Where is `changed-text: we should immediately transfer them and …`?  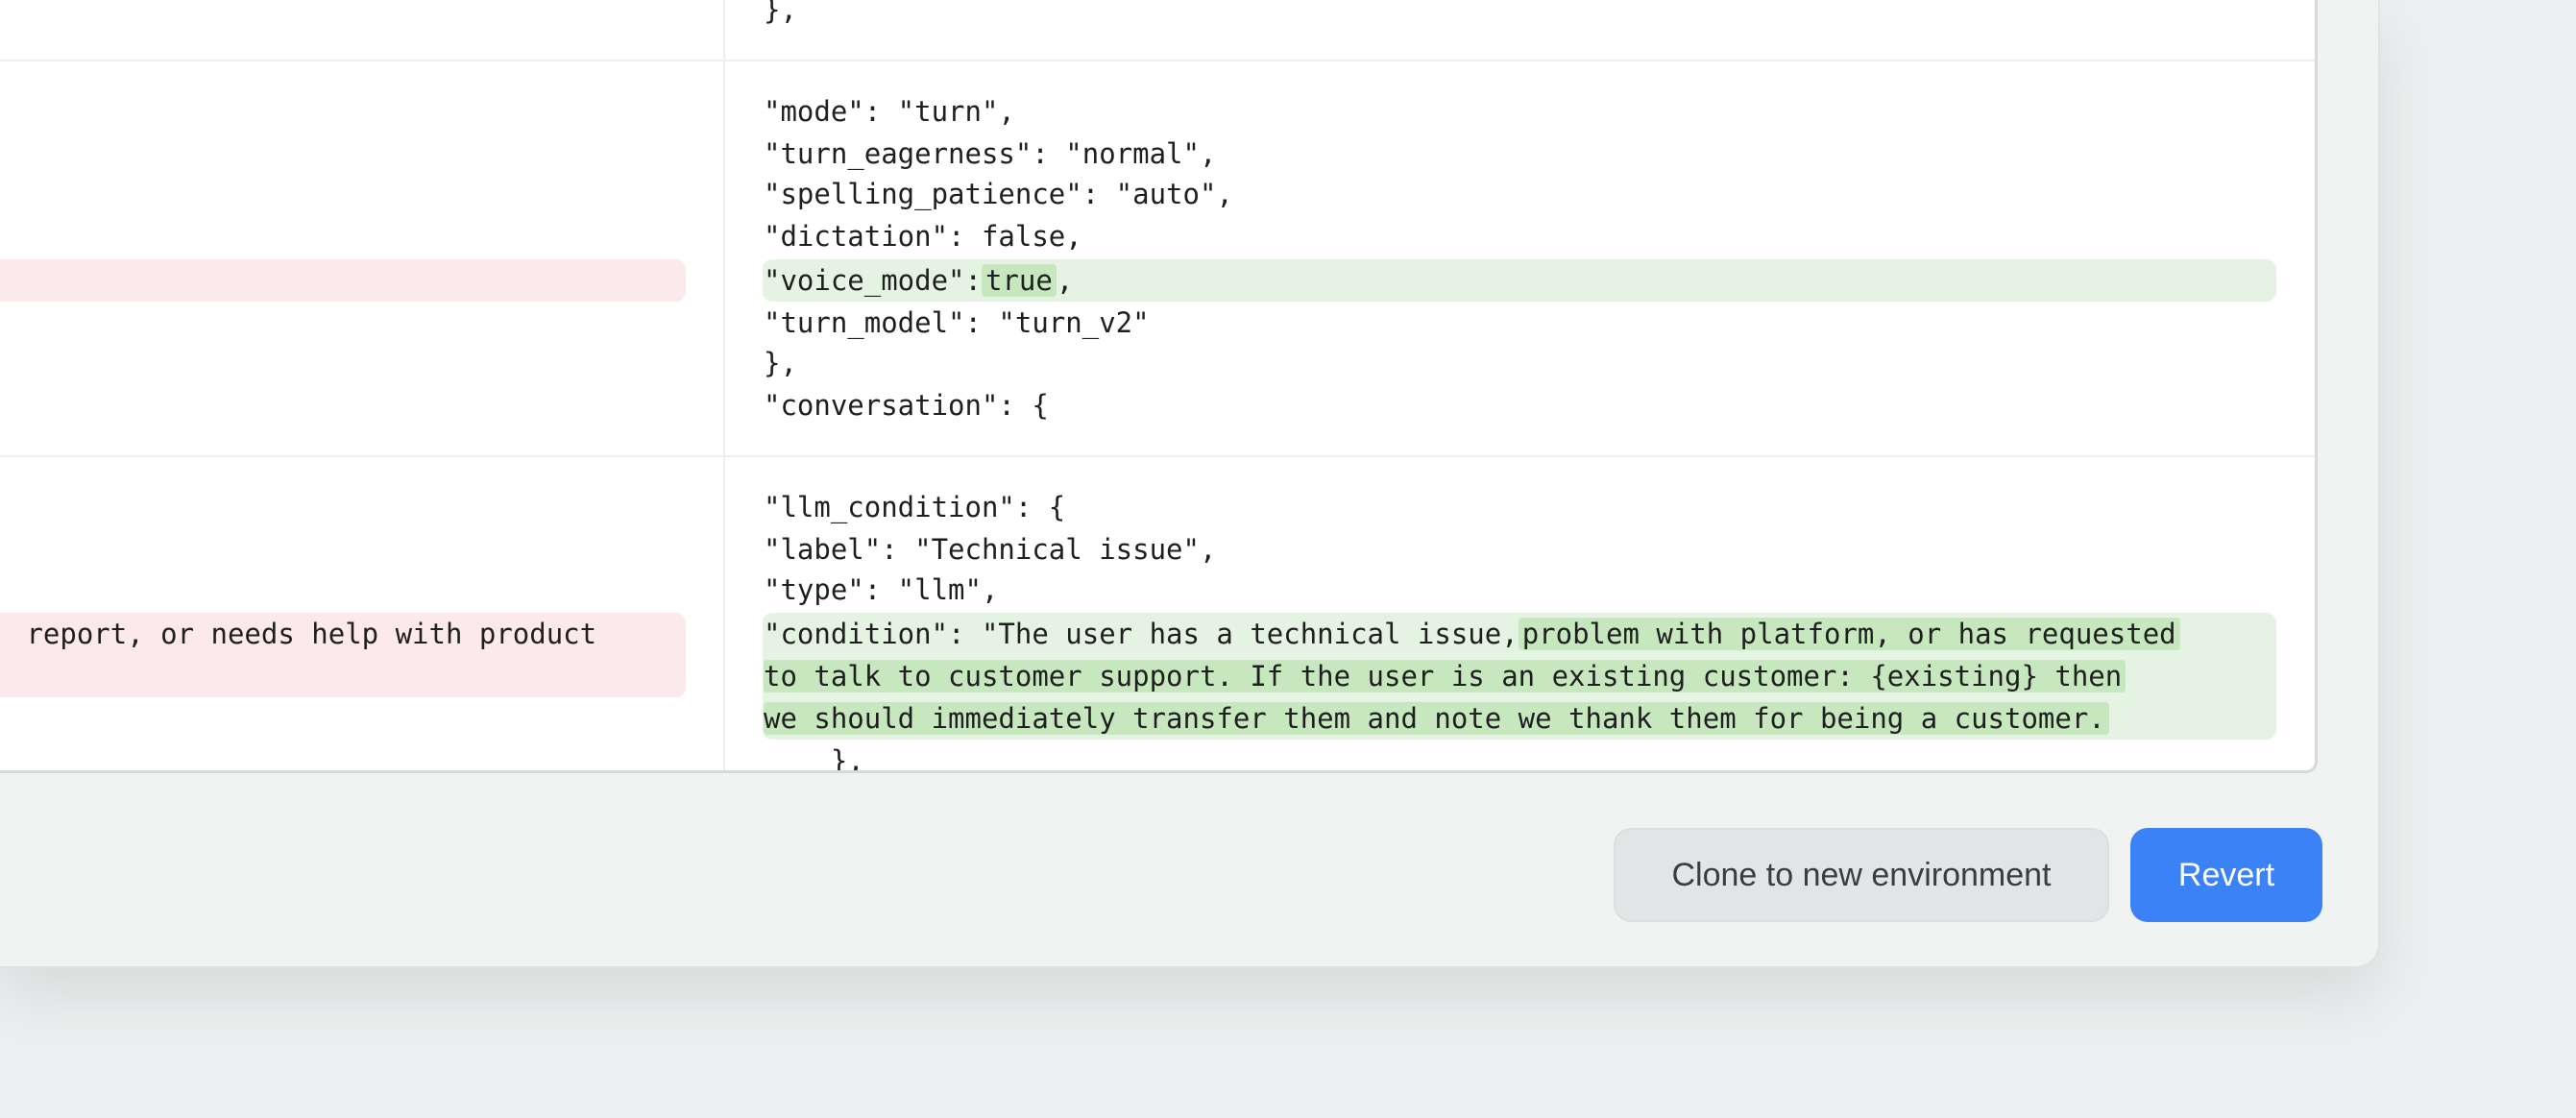
changed-text: we should immediately transfer them and … is located at coordinates (1437, 718).